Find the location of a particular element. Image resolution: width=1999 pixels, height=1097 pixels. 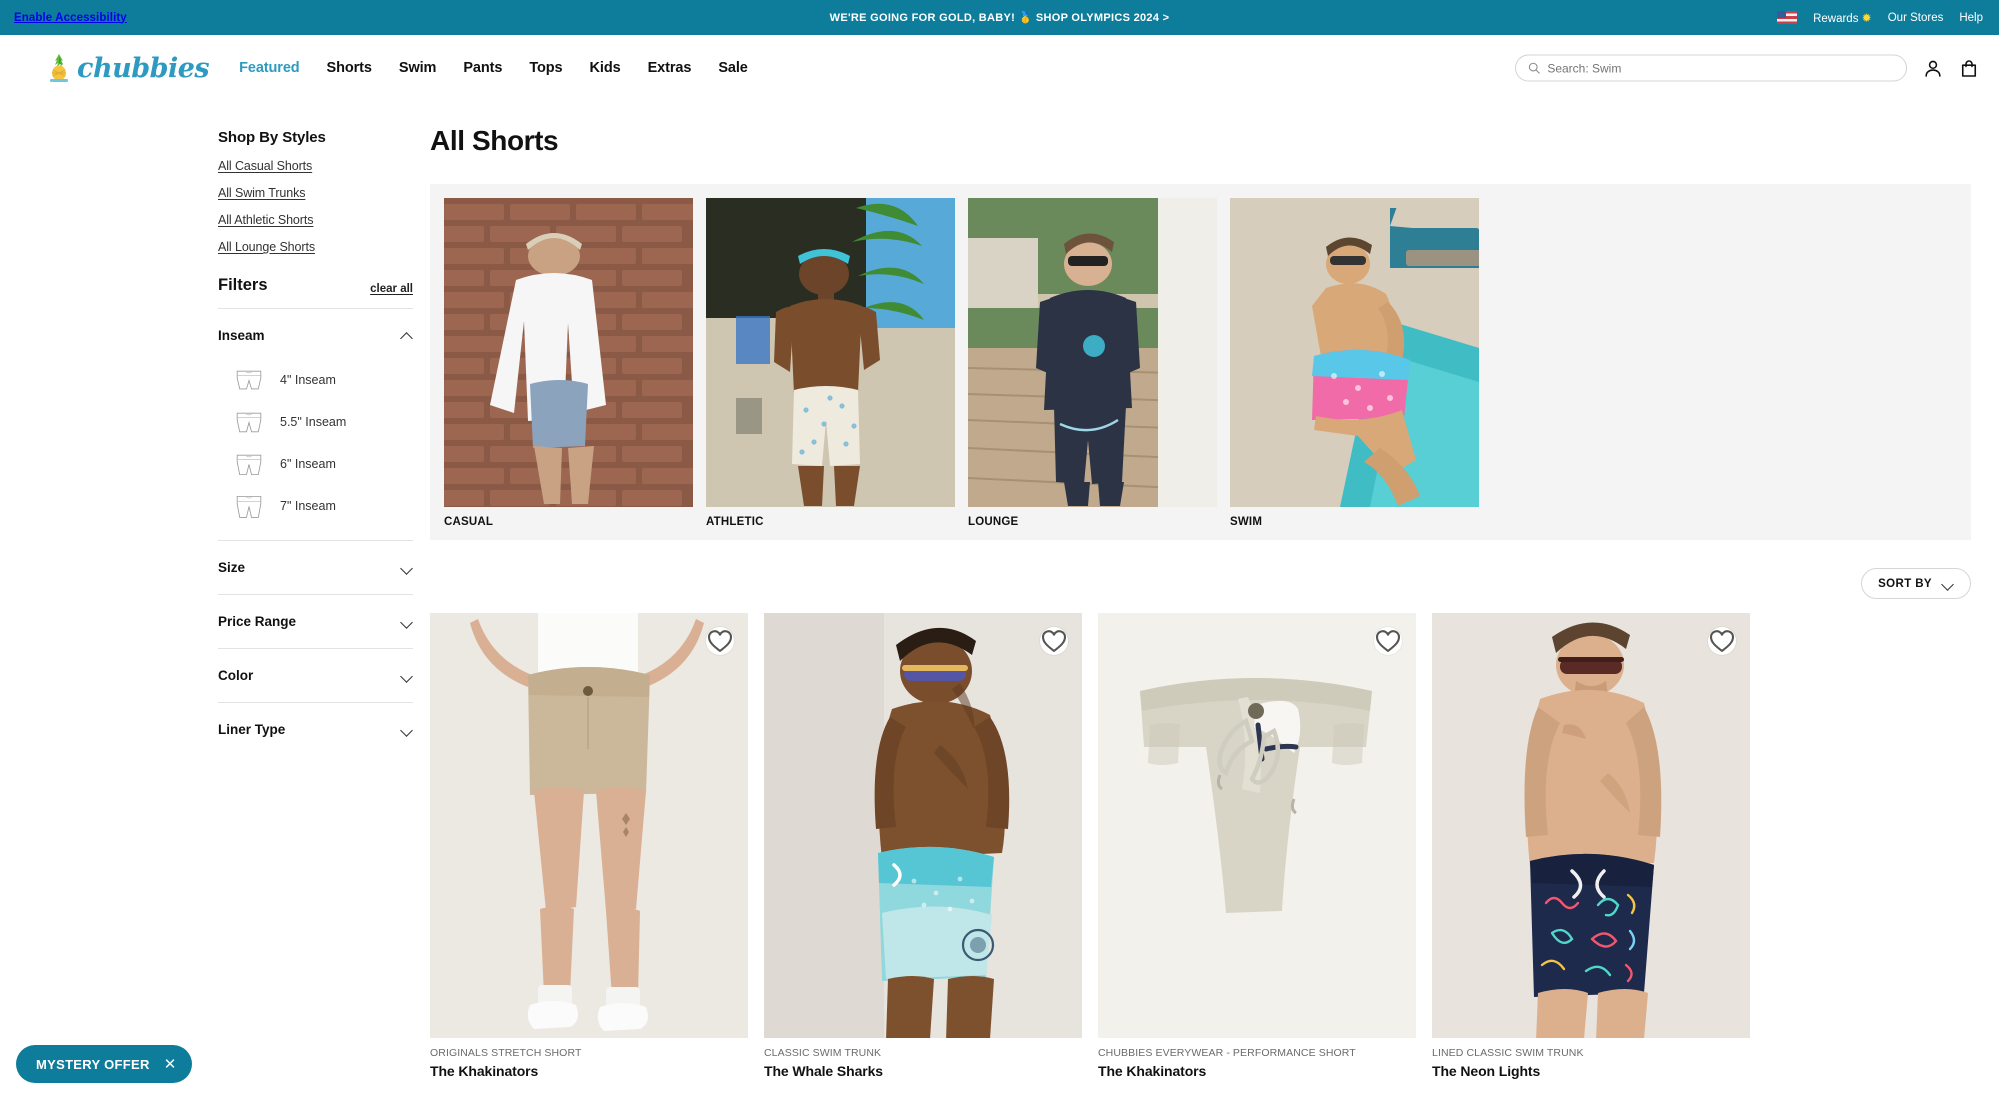

sort-by-button: SORT BY is located at coordinates (1916, 583).